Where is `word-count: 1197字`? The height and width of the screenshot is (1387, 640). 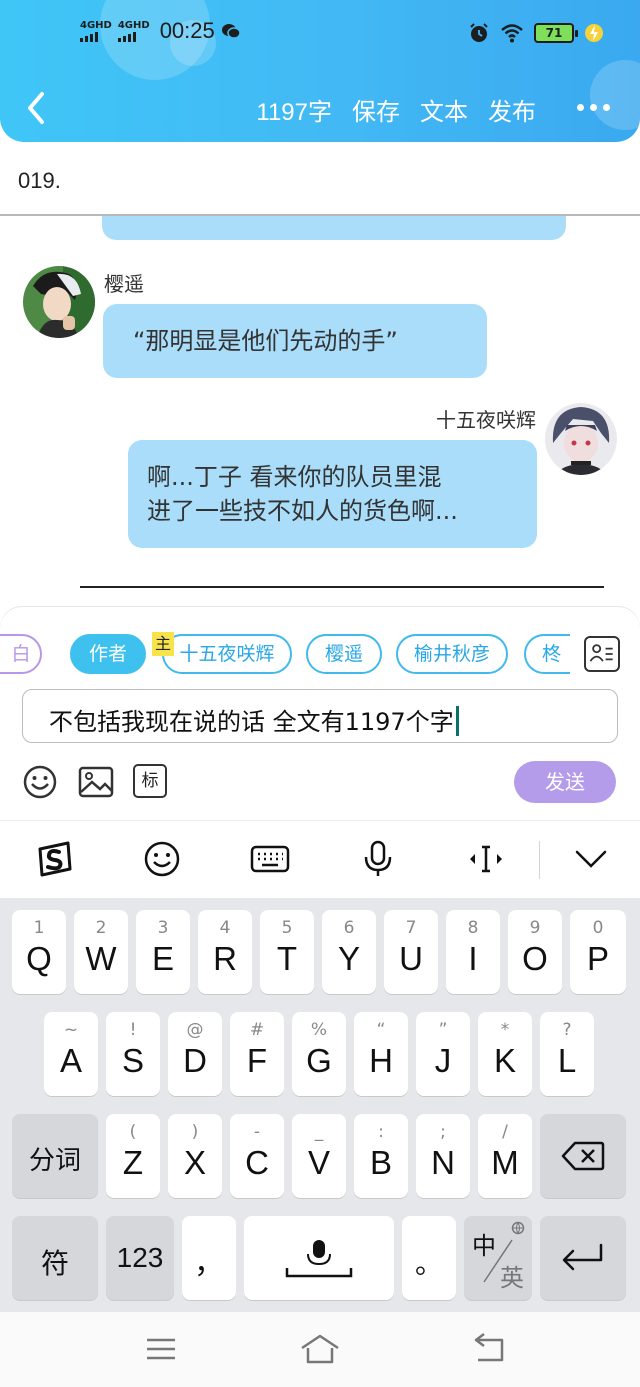
word-count: 1197字 is located at coordinates (294, 112).